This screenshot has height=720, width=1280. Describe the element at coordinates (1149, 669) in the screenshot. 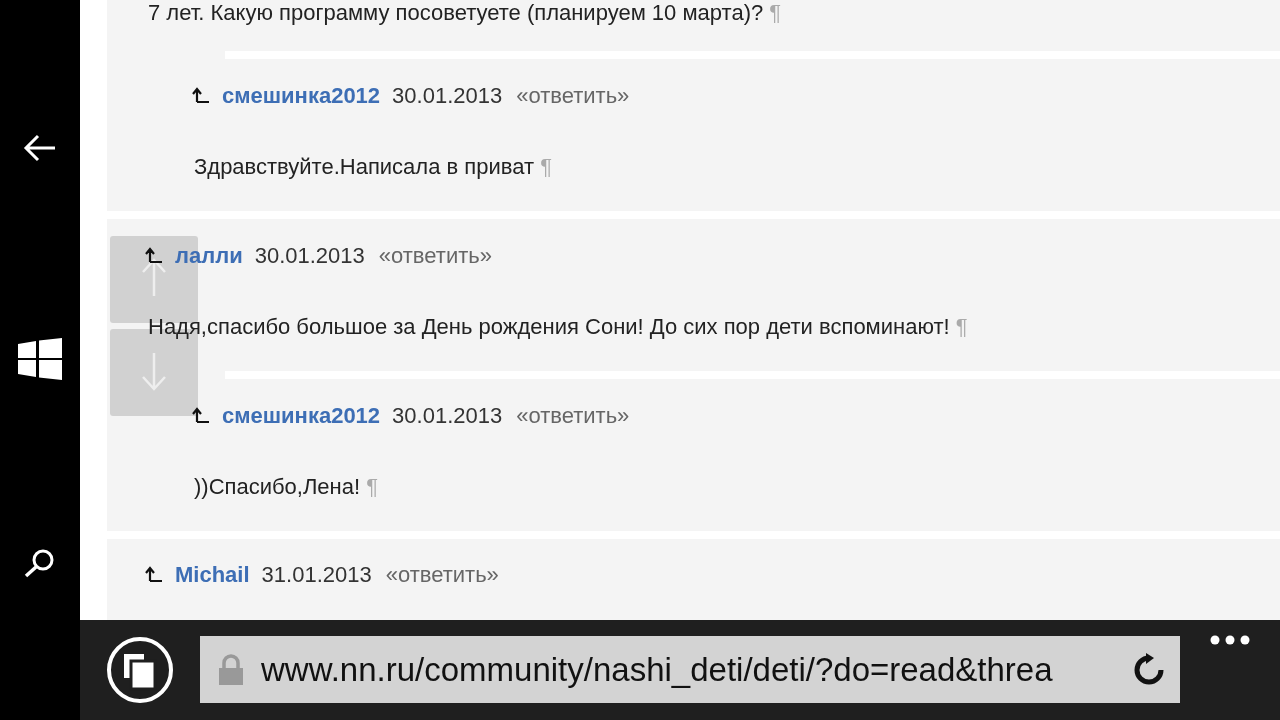

I see `refresh-icon` at that location.